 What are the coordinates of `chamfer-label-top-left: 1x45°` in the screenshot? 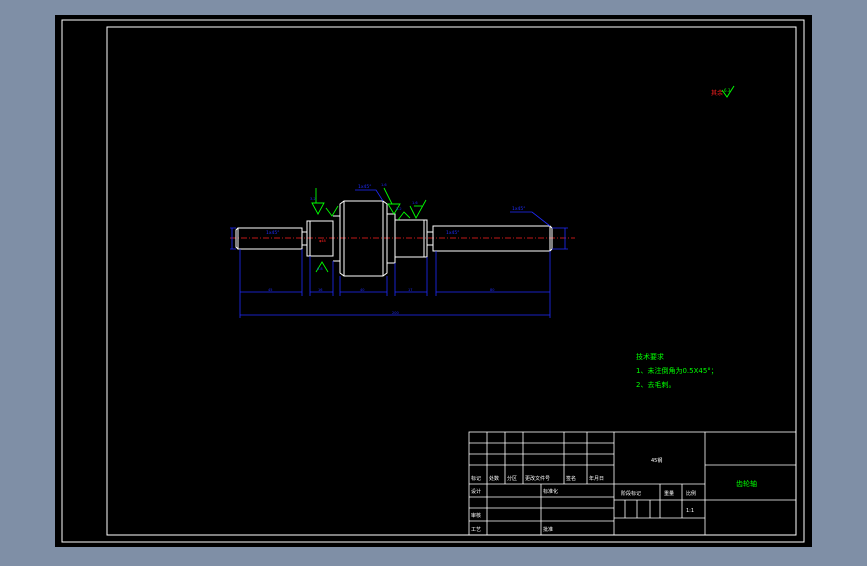 It's located at (365, 187).